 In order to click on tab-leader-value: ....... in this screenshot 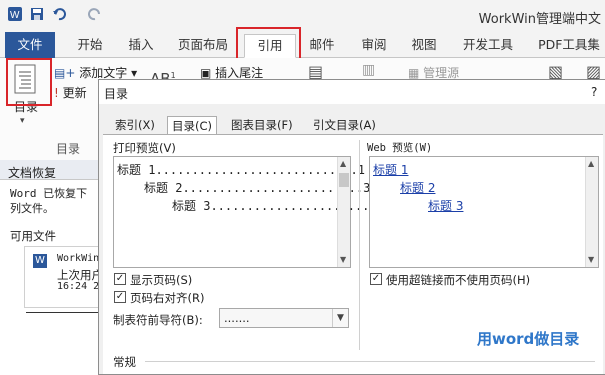, I will do `click(237, 318)`.